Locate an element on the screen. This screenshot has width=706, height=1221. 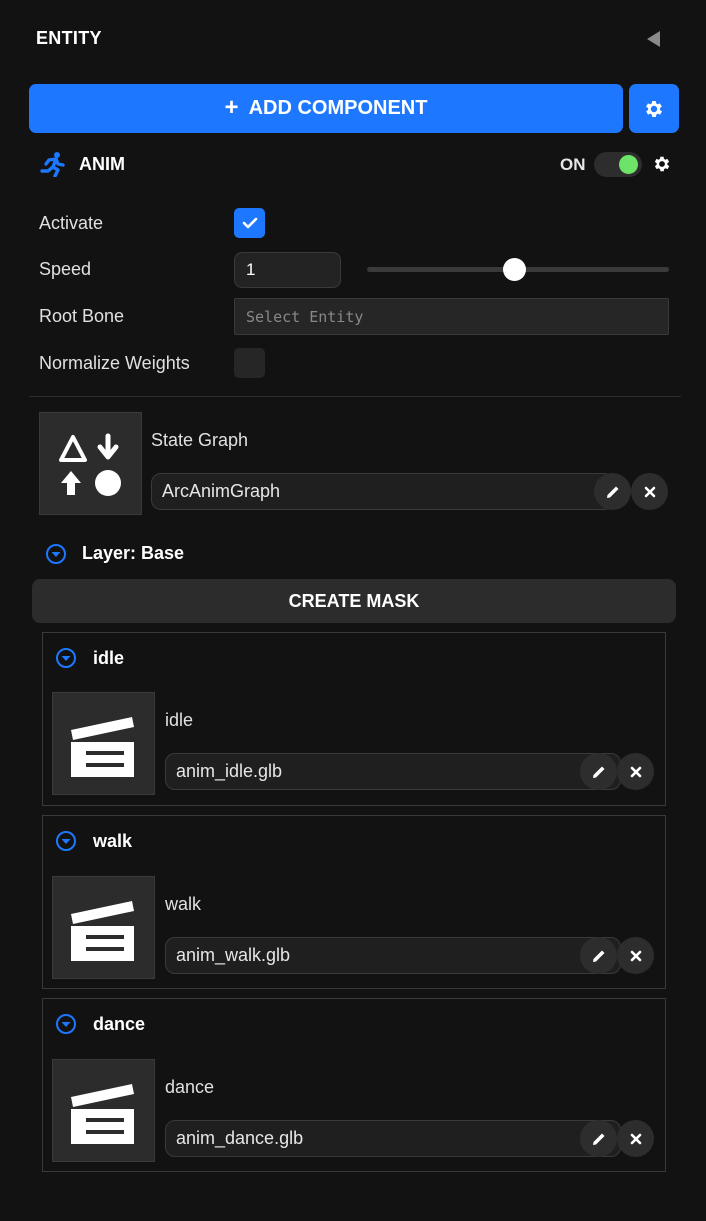
shapes-icon is located at coordinates (90, 464).